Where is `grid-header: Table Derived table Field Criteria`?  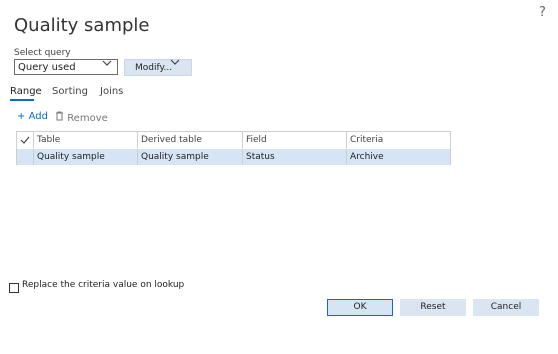 grid-header: Table Derived table Field Criteria is located at coordinates (233, 140).